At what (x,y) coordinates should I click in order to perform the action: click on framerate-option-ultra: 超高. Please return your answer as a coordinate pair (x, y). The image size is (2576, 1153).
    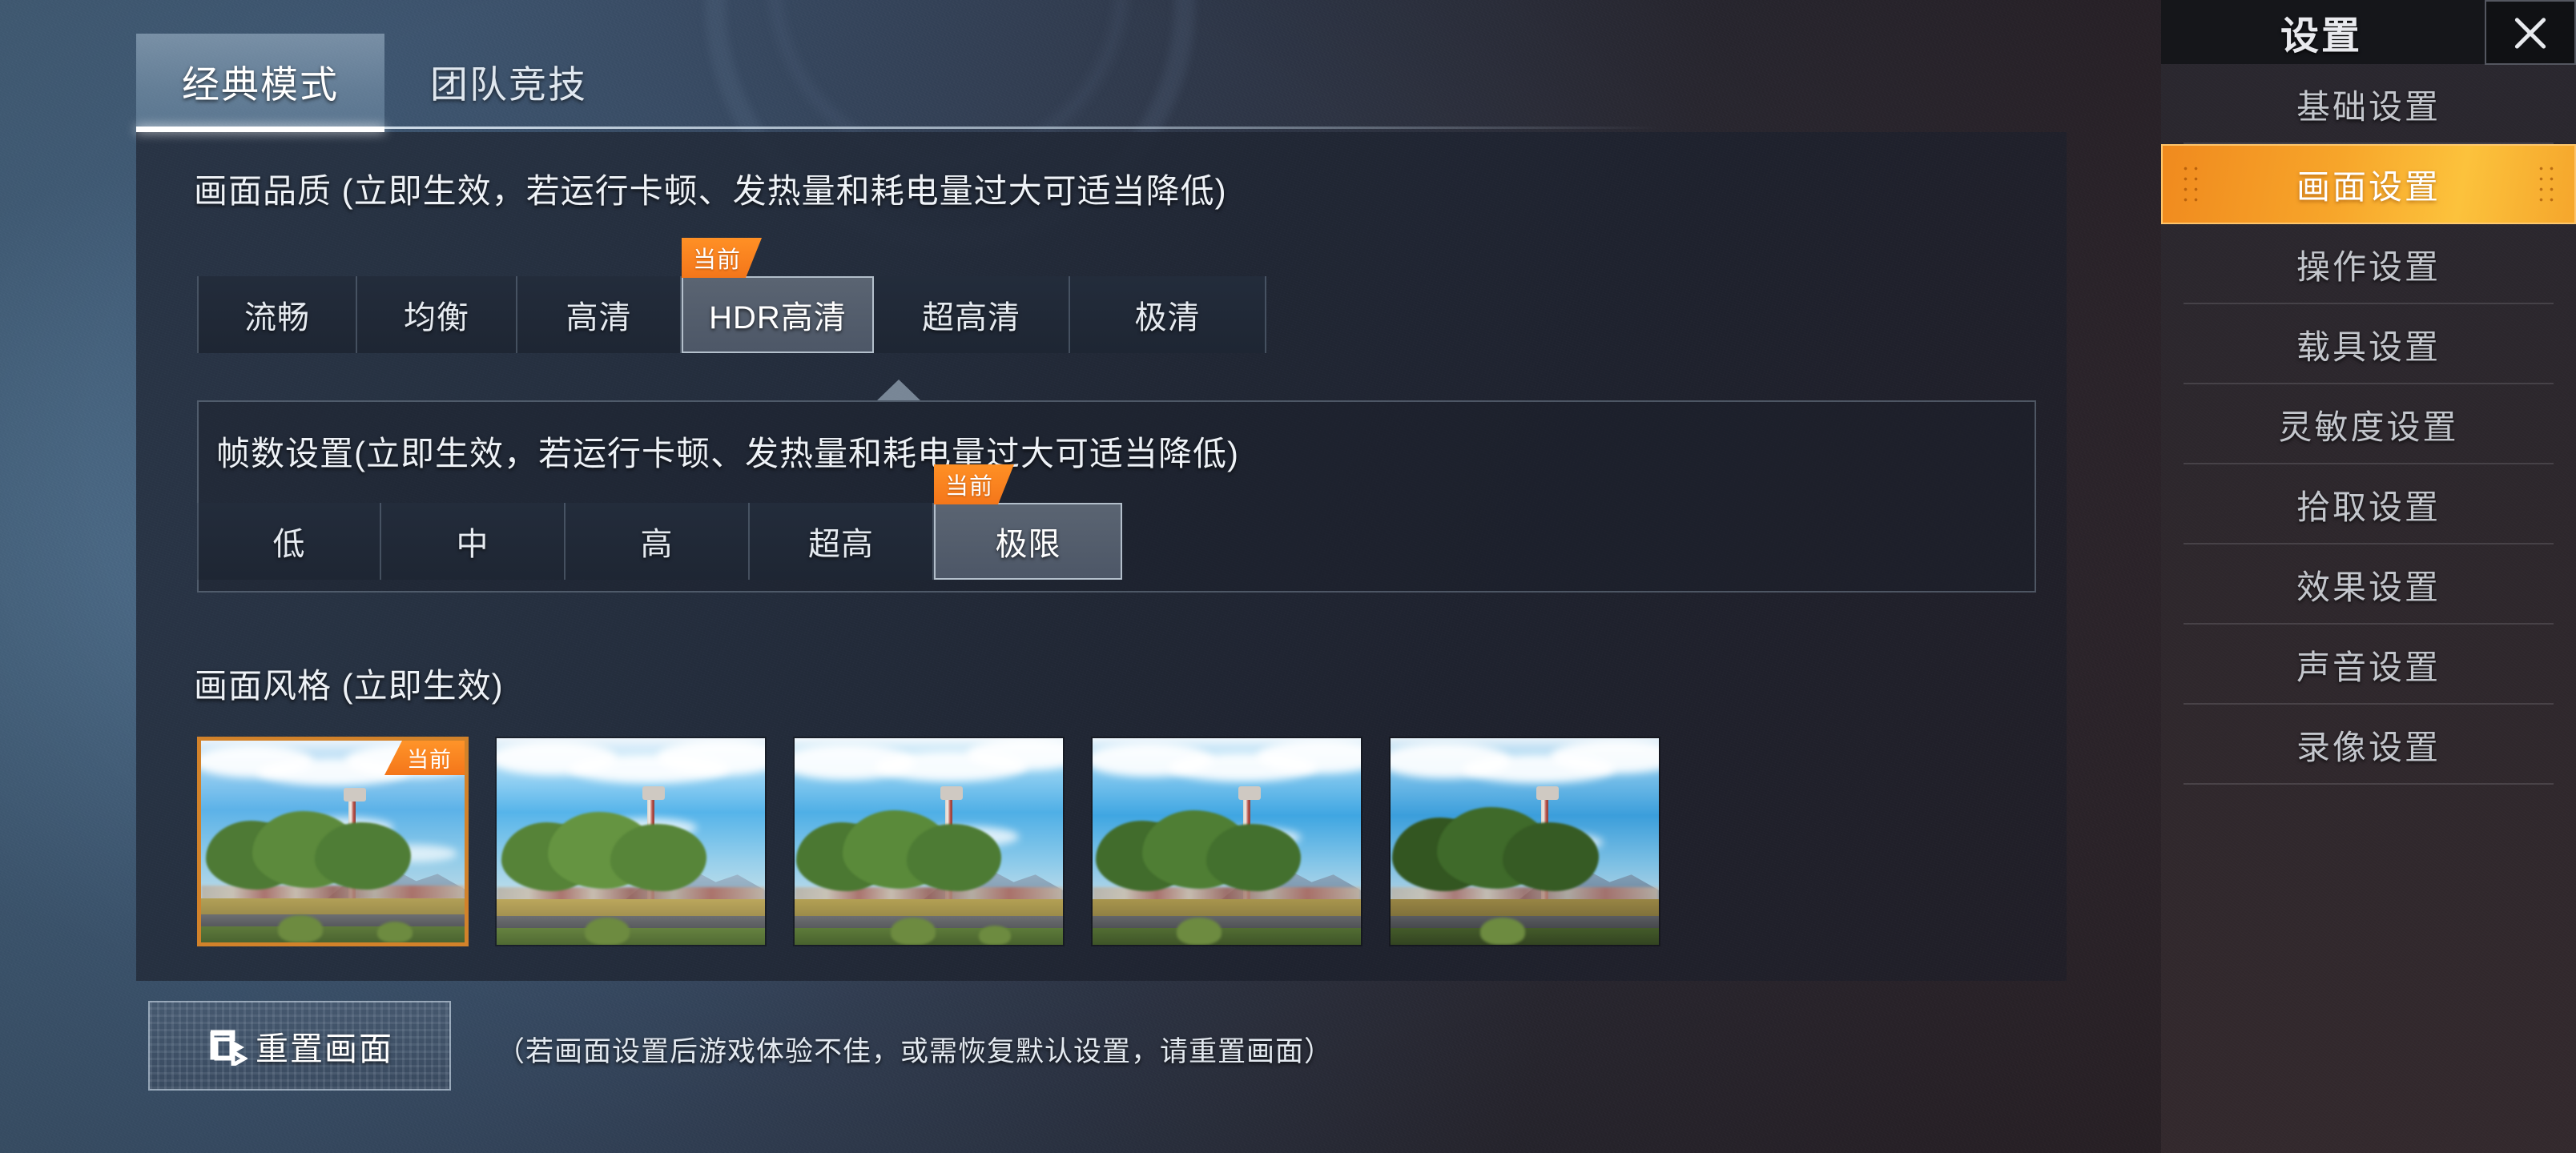
    Looking at the image, I should click on (842, 541).